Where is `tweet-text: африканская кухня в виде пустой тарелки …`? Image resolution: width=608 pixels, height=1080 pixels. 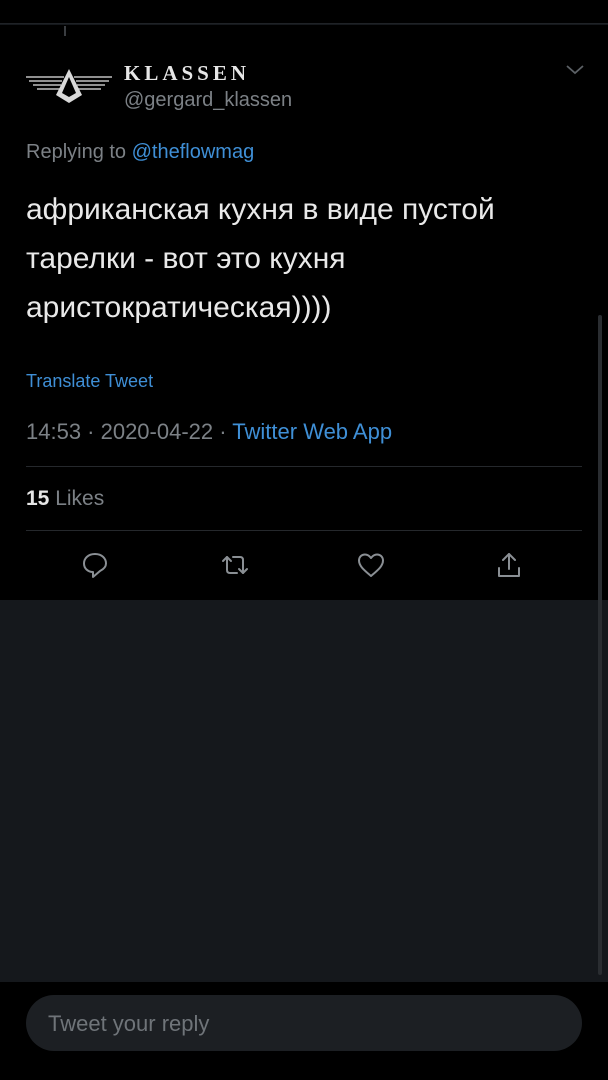 tweet-text: африканская кухня в виде пустой тарелки … is located at coordinates (260, 258).